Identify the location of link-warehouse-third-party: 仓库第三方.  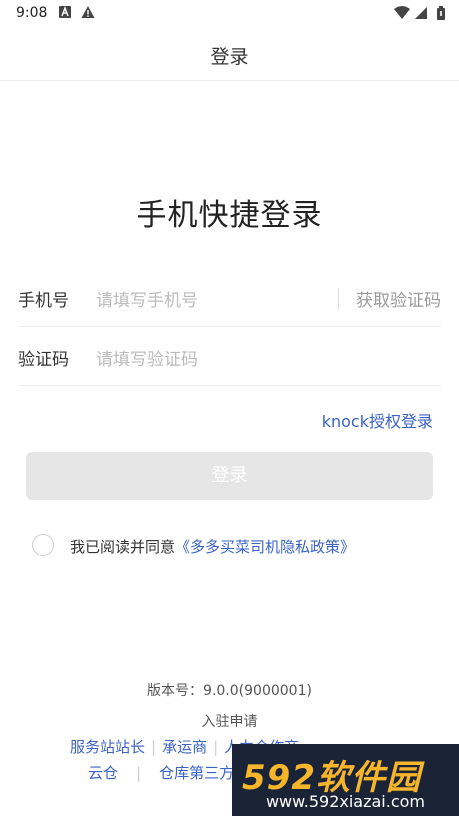
(196, 773).